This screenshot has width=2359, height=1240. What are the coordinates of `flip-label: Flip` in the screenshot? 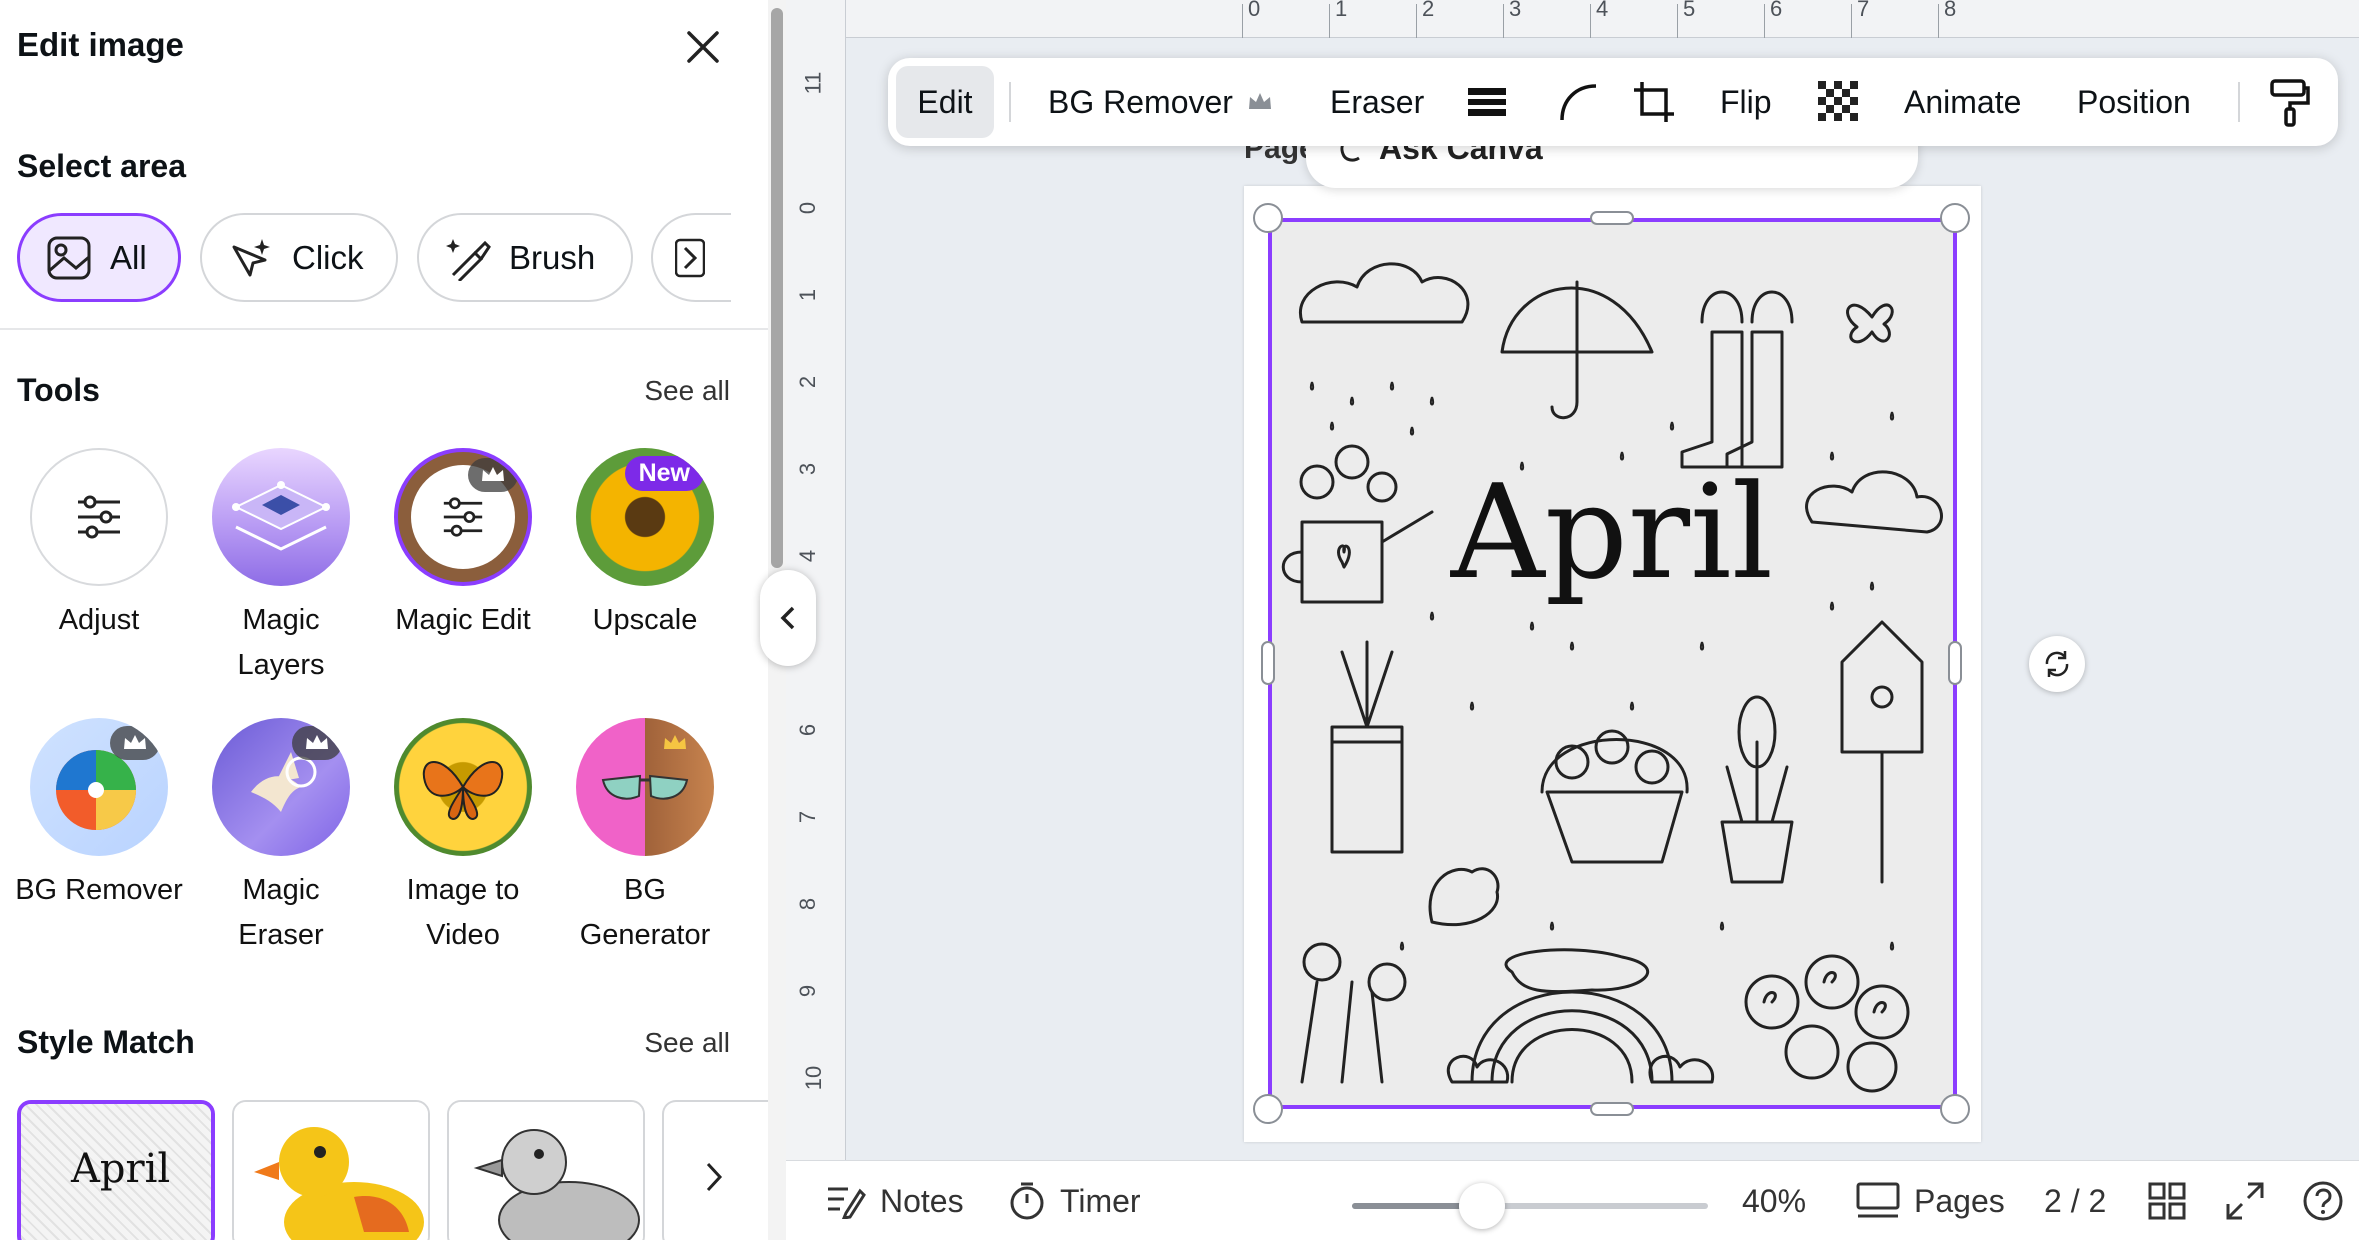 It's located at (1746, 101).